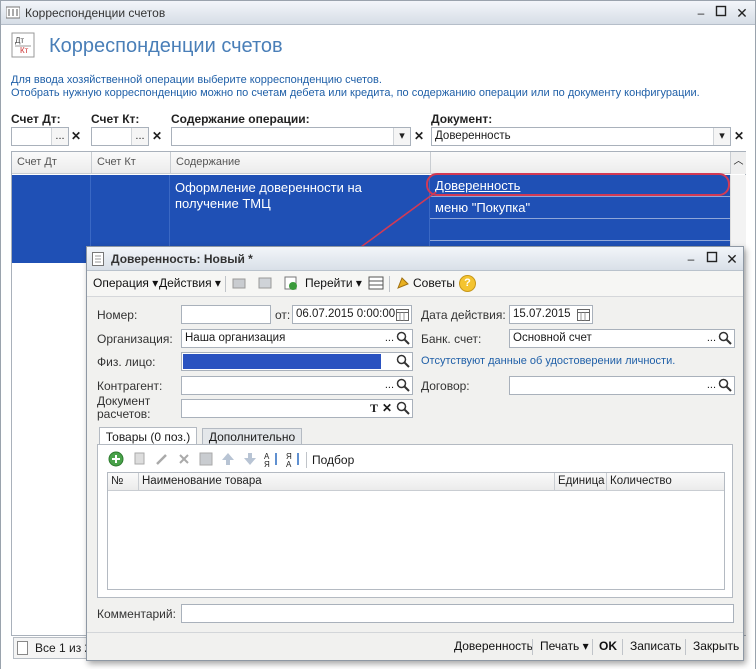 The height and width of the screenshot is (669, 756). What do you see at coordinates (190, 283) in the screenshot?
I see `actions-menu: Действия ▾` at bounding box center [190, 283].